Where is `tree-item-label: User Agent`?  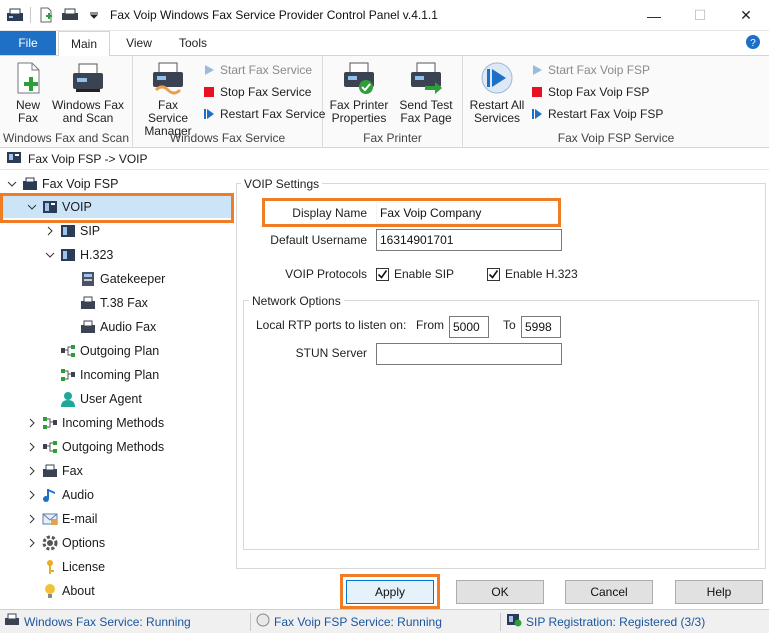 tree-item-label: User Agent is located at coordinates (111, 399).